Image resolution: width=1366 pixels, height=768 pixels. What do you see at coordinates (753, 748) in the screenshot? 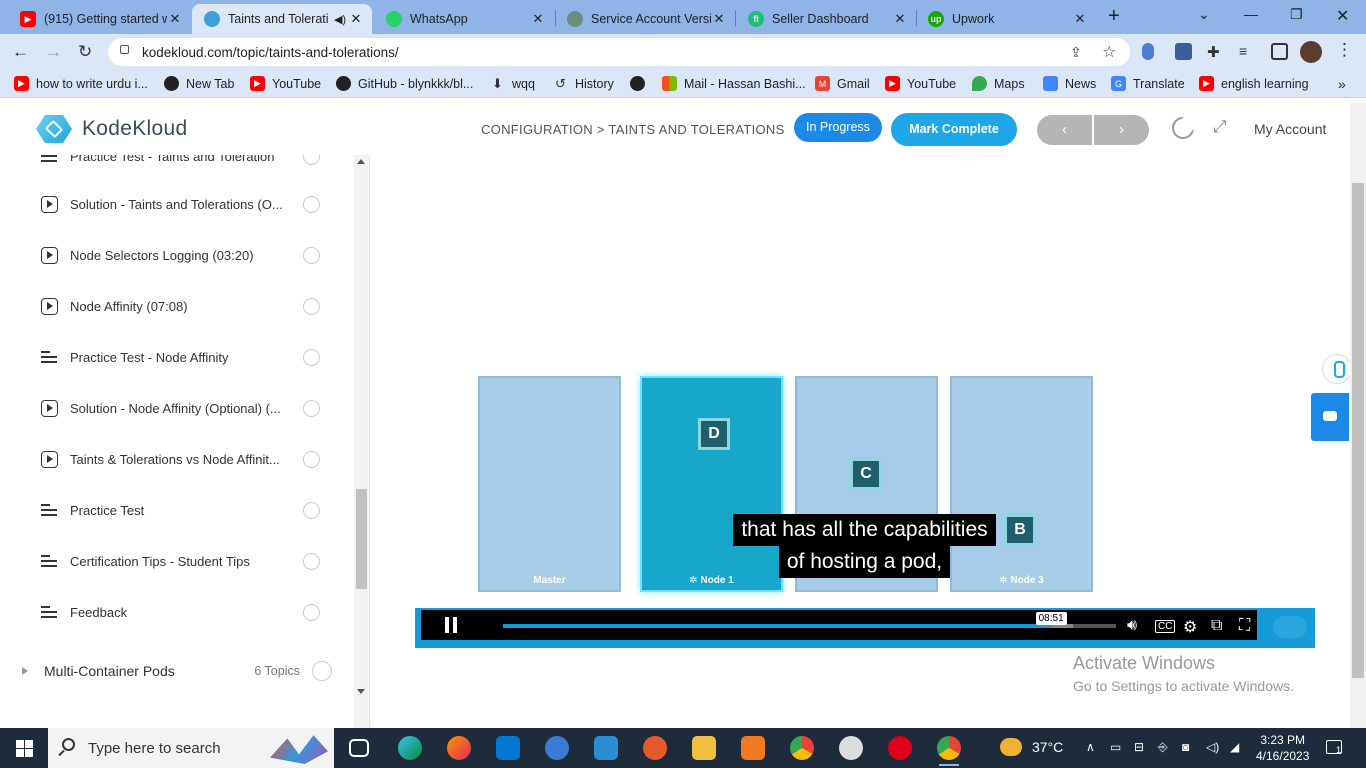
I see `settings-app-icon` at bounding box center [753, 748].